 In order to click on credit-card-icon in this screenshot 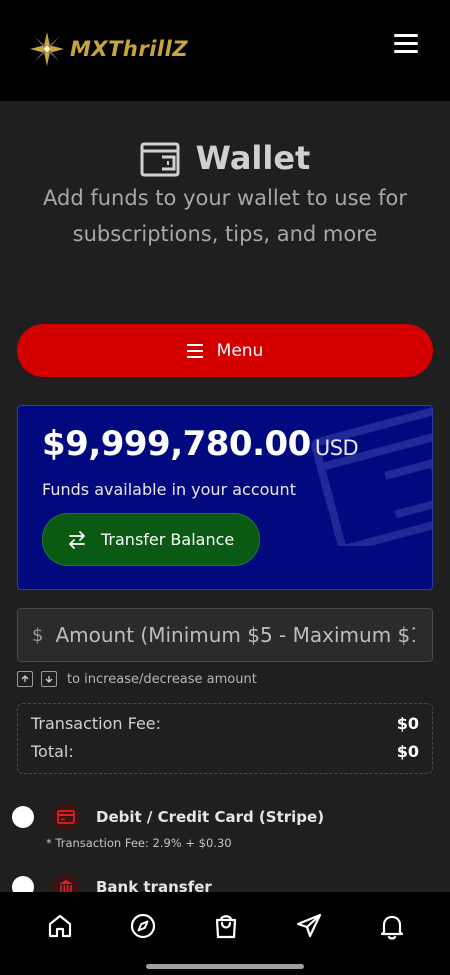, I will do `click(66, 817)`.